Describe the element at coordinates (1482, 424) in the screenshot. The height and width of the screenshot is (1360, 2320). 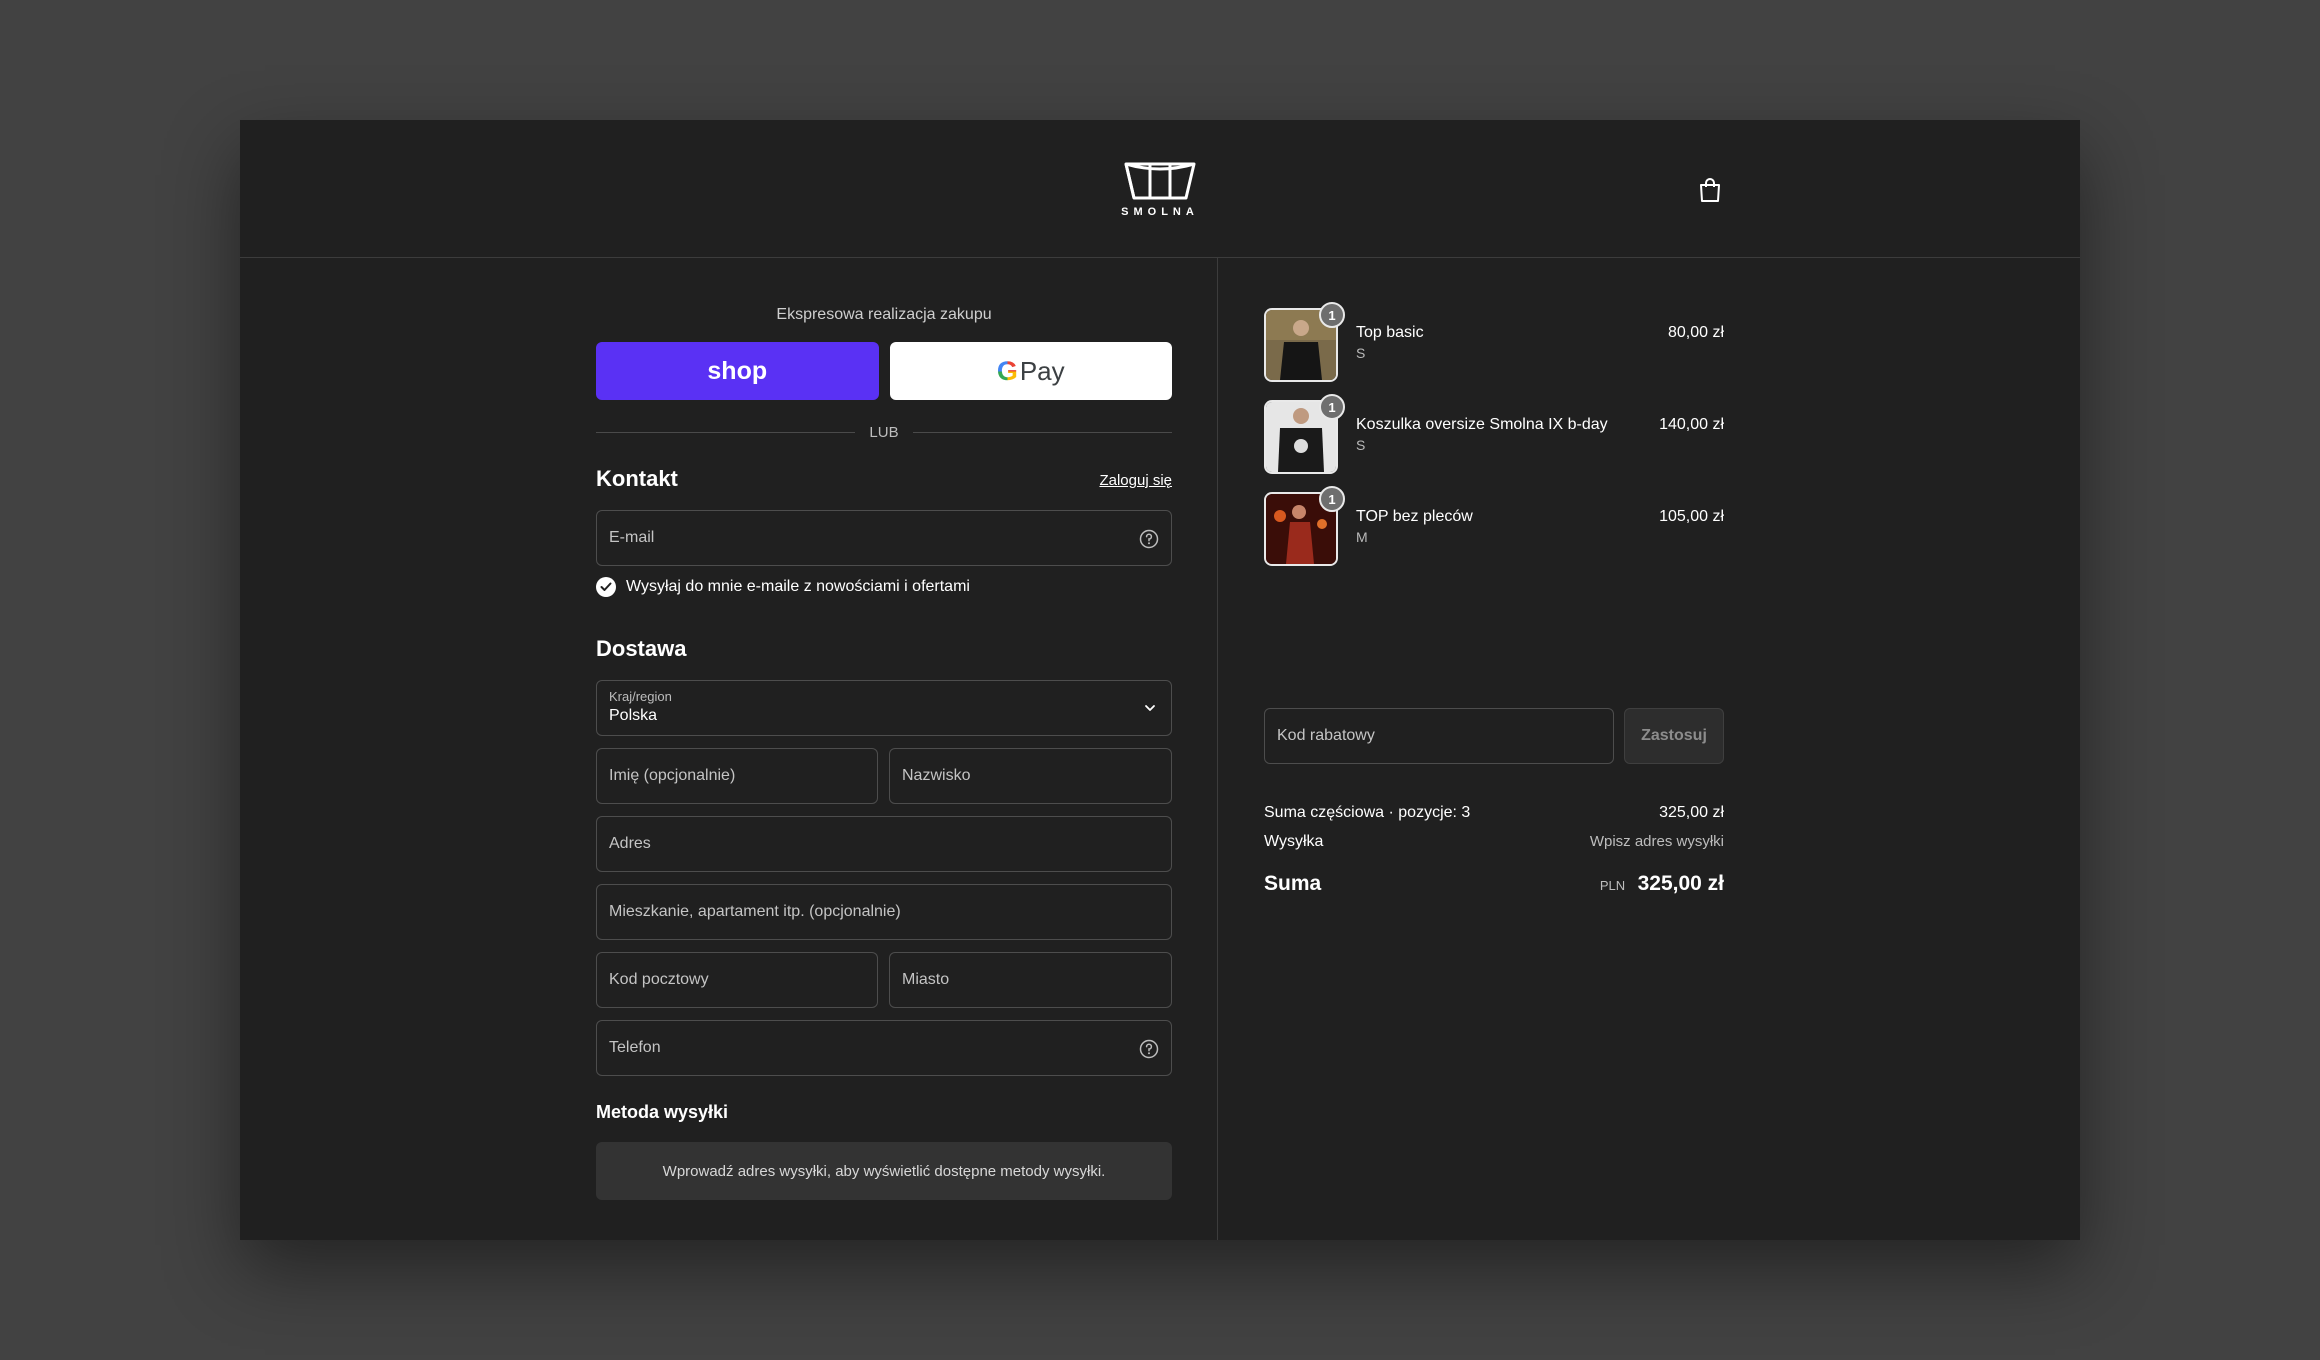
I see `item-name: Koszulka oversize Smolna IX b-day` at that location.